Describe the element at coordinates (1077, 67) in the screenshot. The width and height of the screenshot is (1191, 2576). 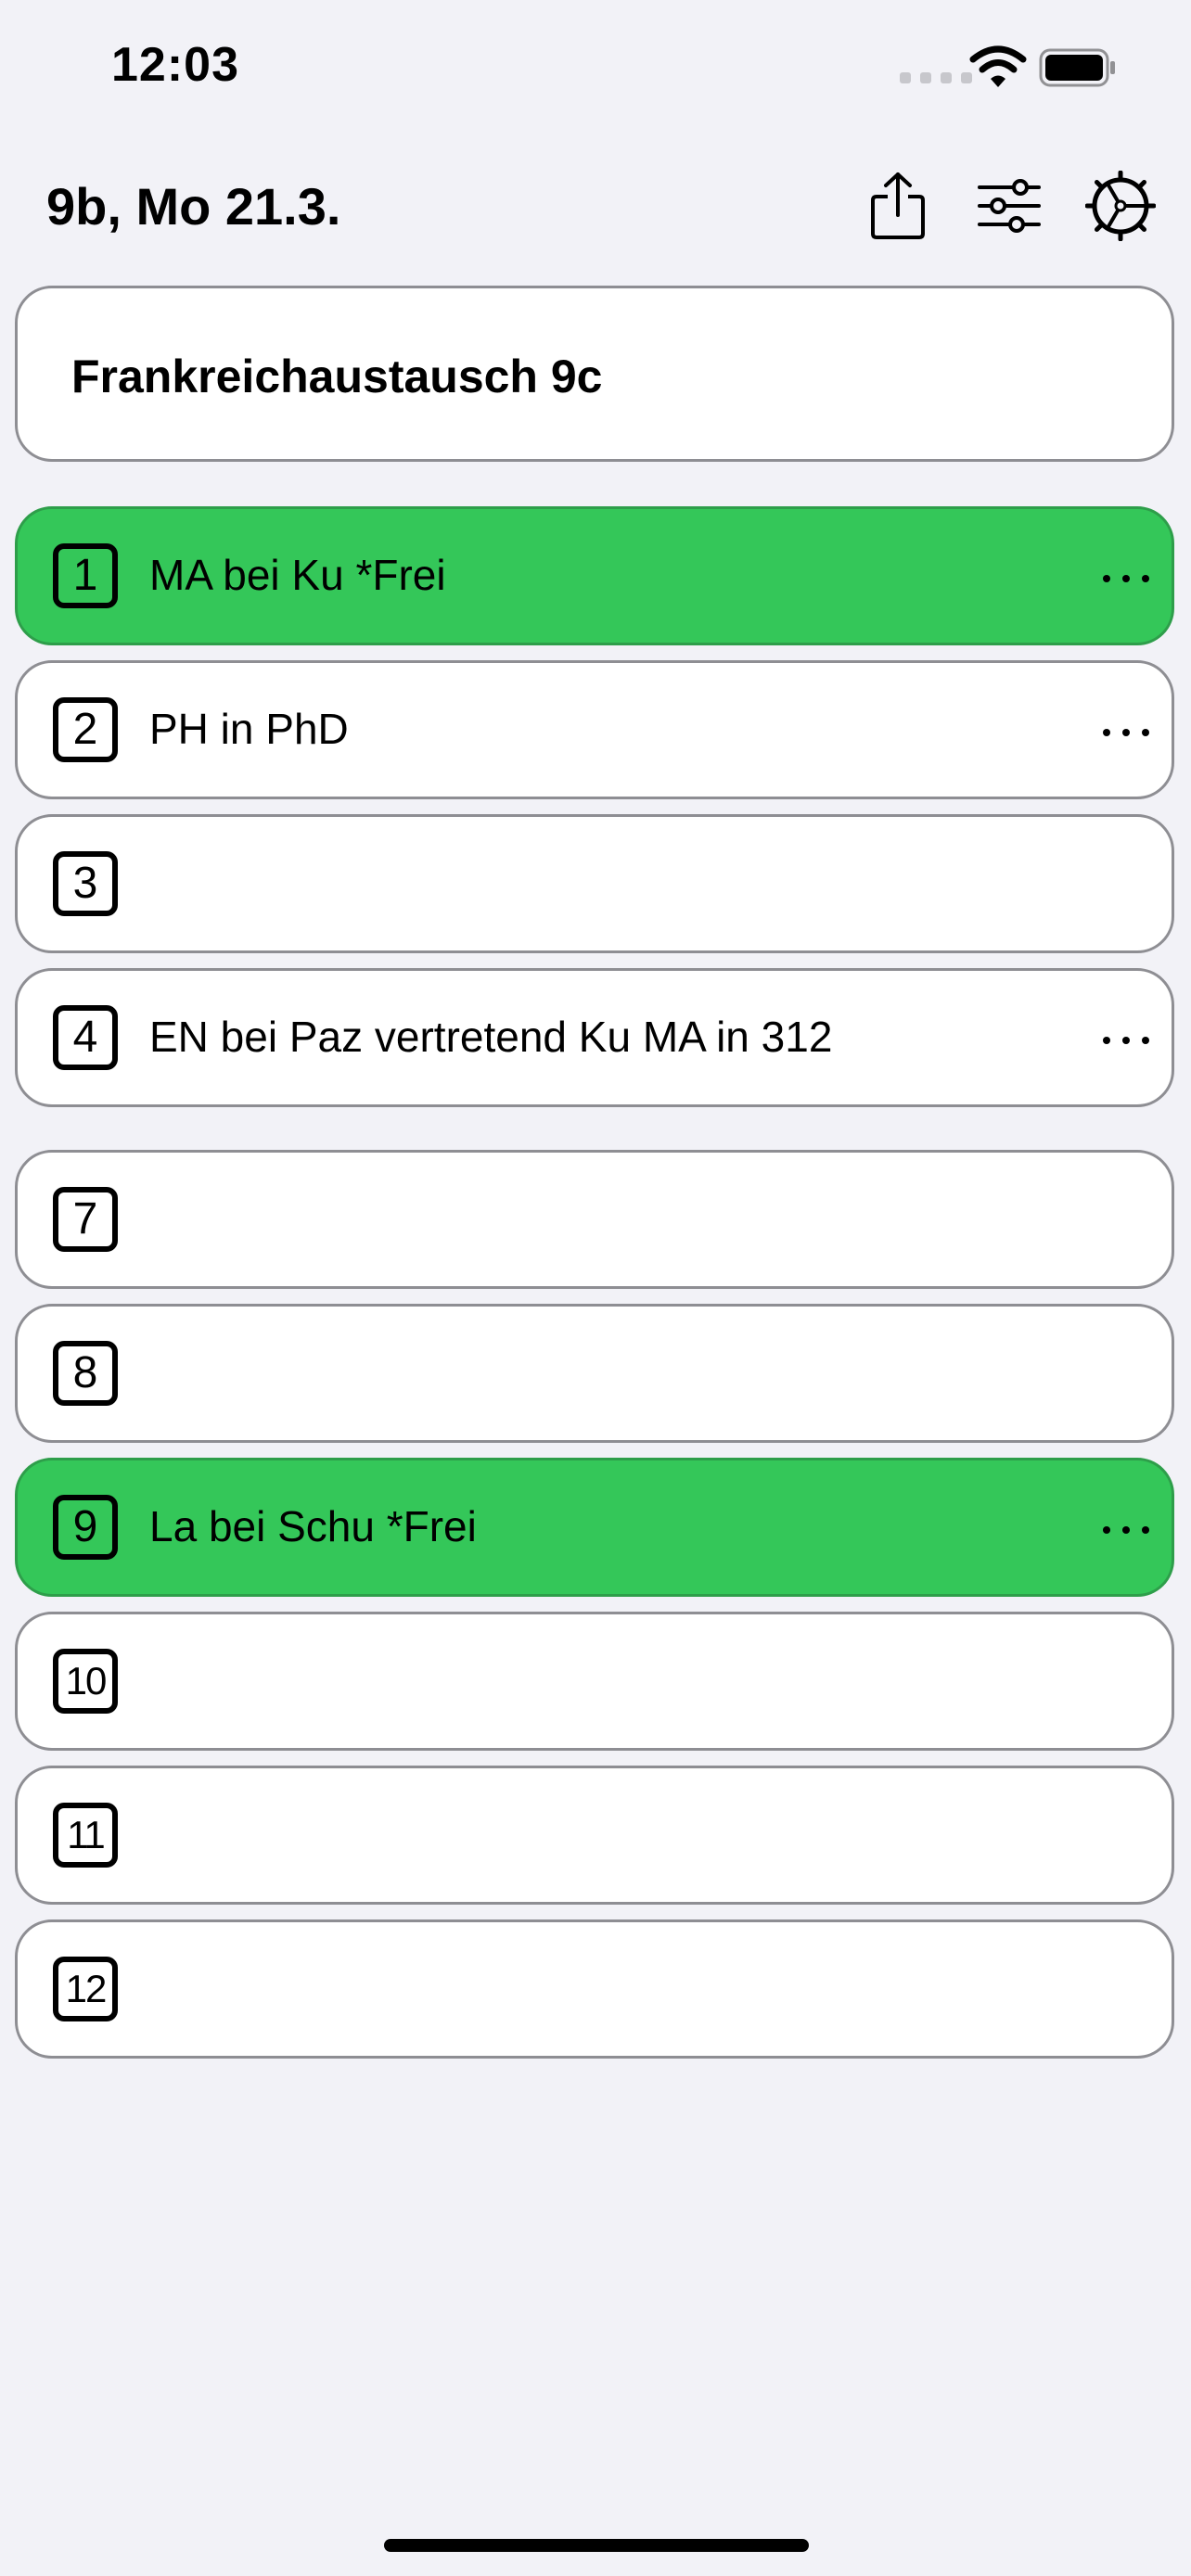
I see `battery-icon` at that location.